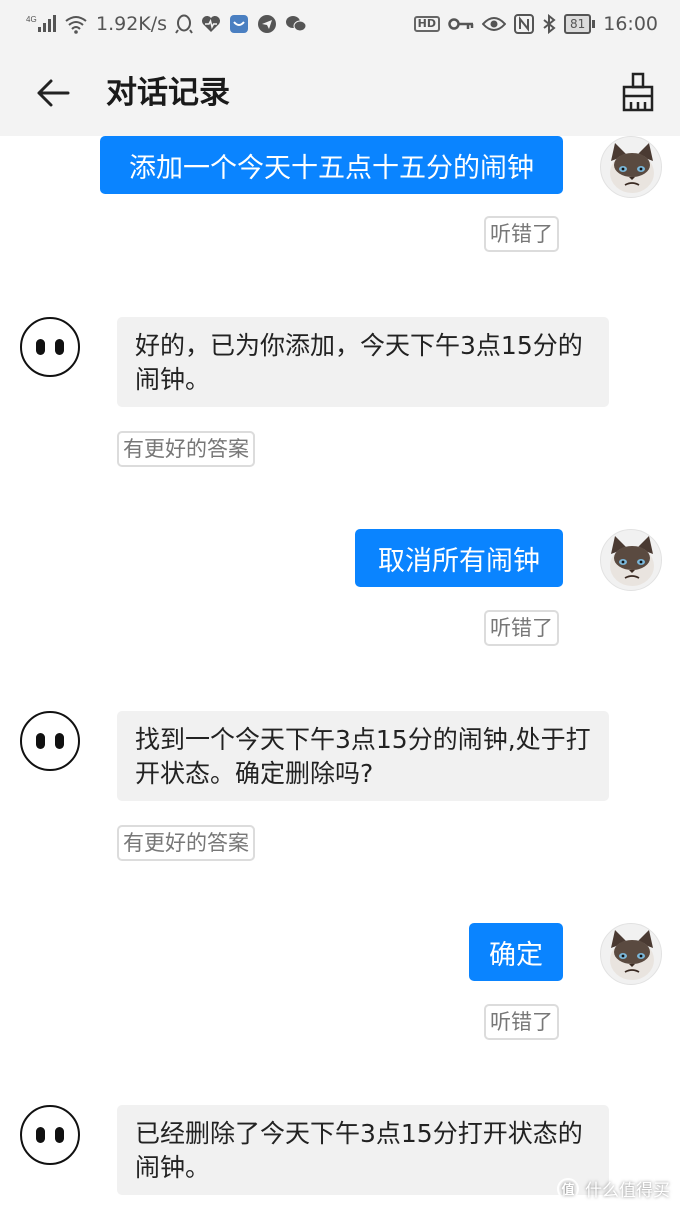 Image resolution: width=680 pixels, height=1209 pixels. I want to click on watermark: 值 什么值得买, so click(613, 1188).